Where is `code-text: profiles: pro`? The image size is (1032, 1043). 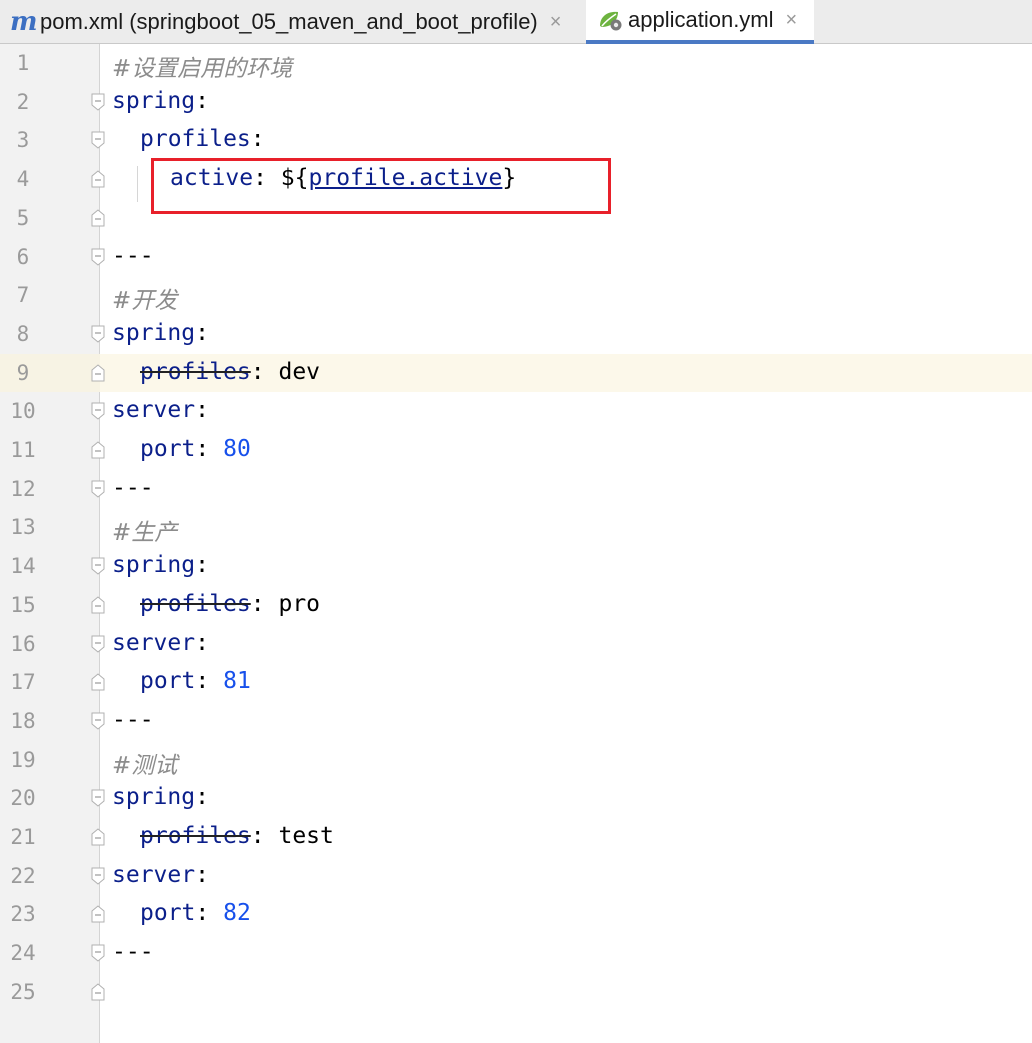 code-text: profiles: pro is located at coordinates (216, 604).